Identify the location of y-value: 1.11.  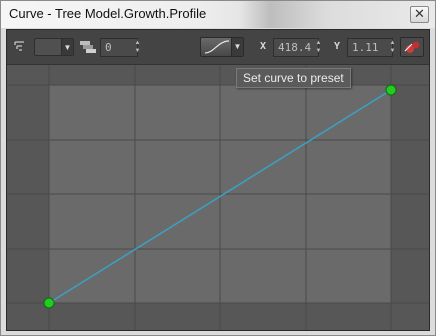
(365, 47).